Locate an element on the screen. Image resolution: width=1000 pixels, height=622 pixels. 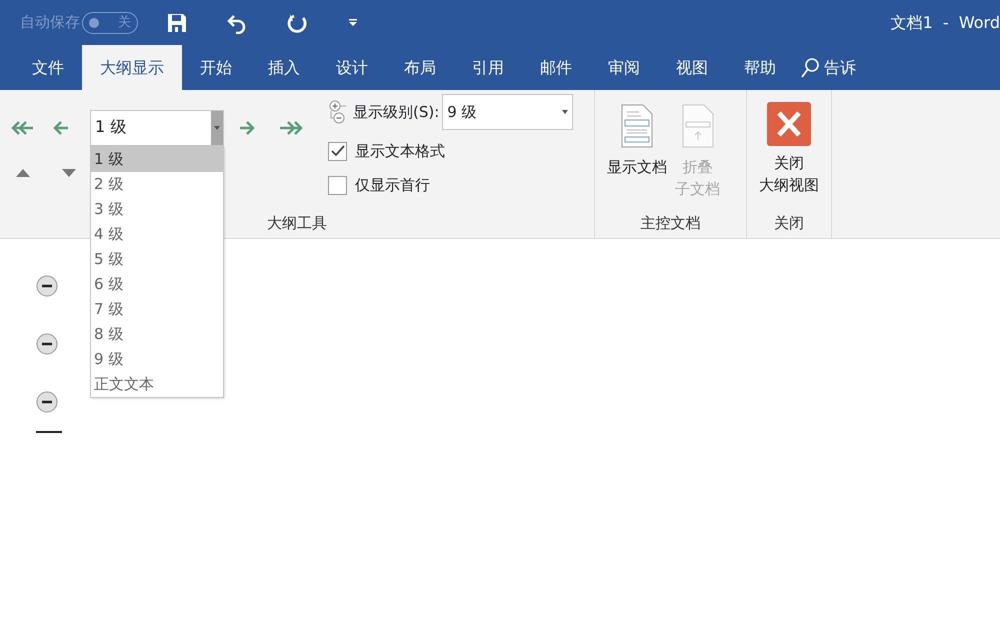
customize-menu-icon is located at coordinates (353, 22).